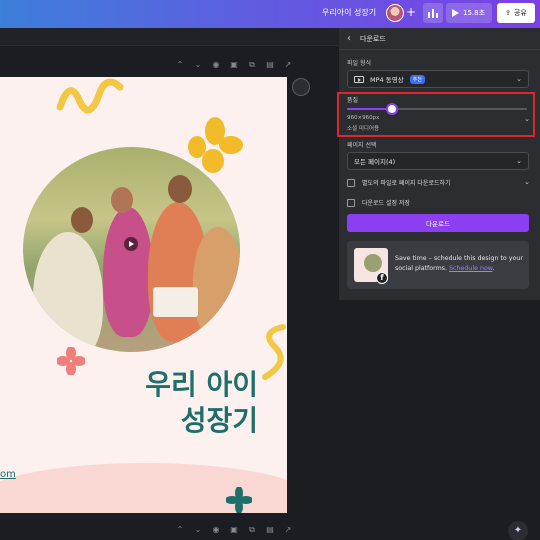 This screenshot has height=540, width=540. What do you see at coordinates (71, 361) in the screenshot?
I see `pink-flower-decoration` at bounding box center [71, 361].